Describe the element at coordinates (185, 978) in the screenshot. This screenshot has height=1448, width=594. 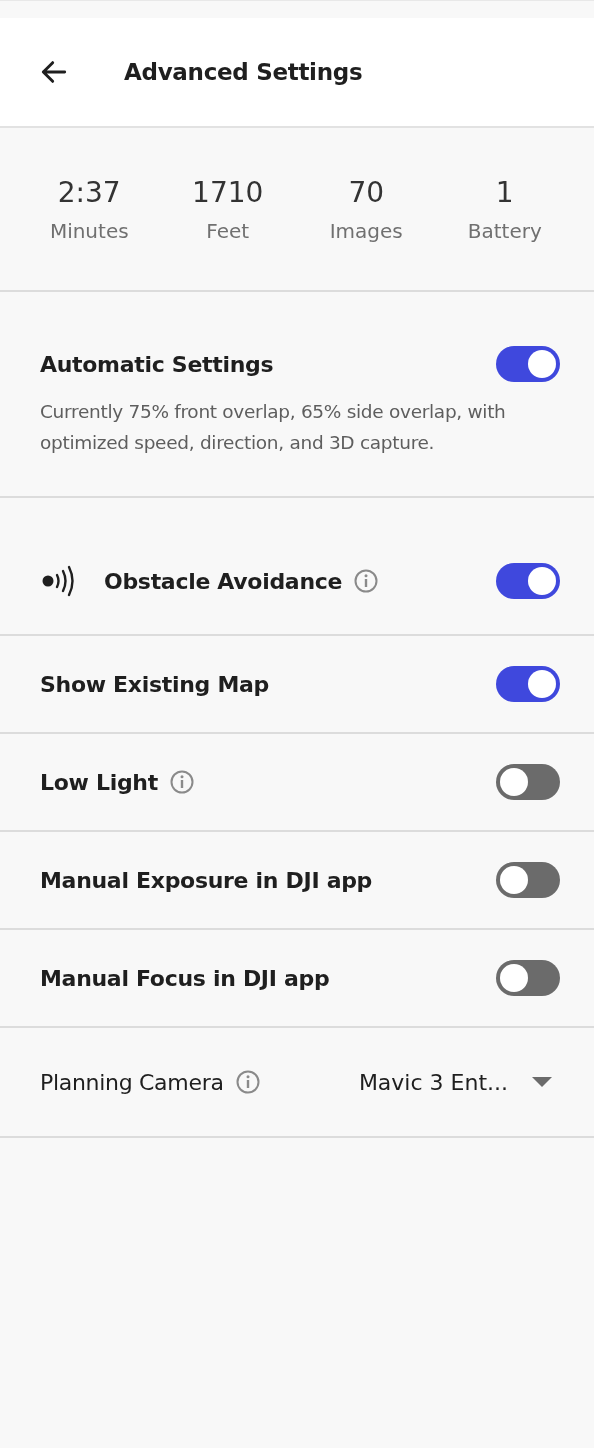
I see `setting-label: Manual Focus in DJI app` at that location.